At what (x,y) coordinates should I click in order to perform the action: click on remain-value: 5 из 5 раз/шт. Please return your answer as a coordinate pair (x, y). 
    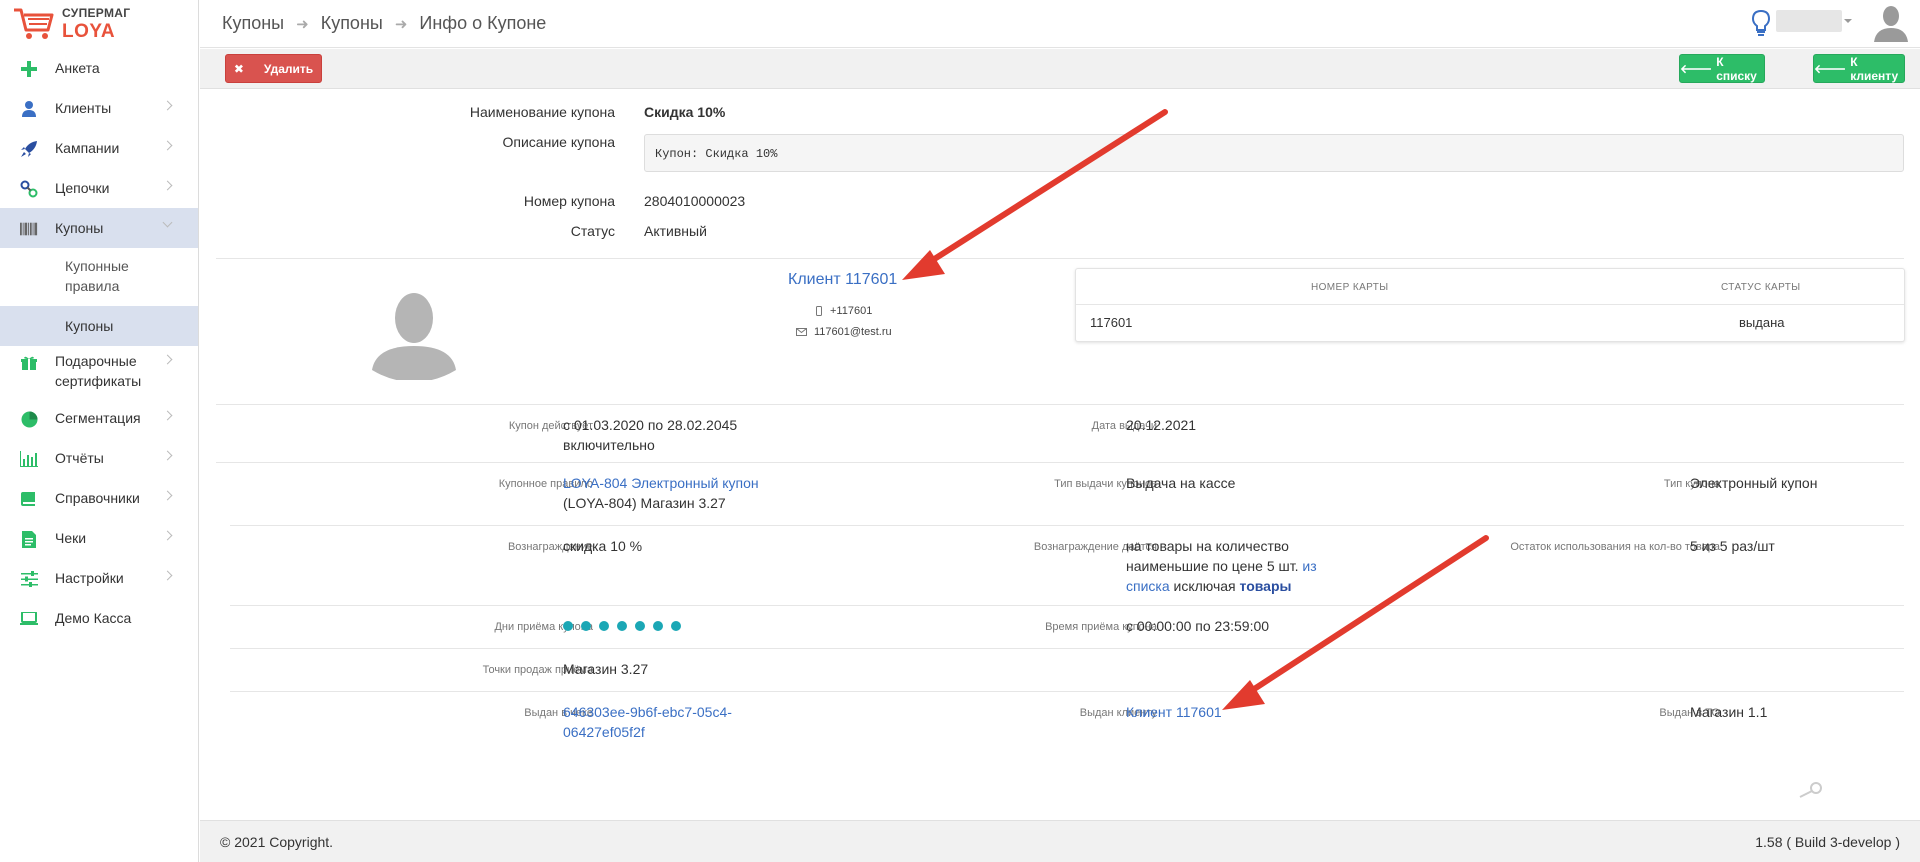
    Looking at the image, I should click on (1732, 546).